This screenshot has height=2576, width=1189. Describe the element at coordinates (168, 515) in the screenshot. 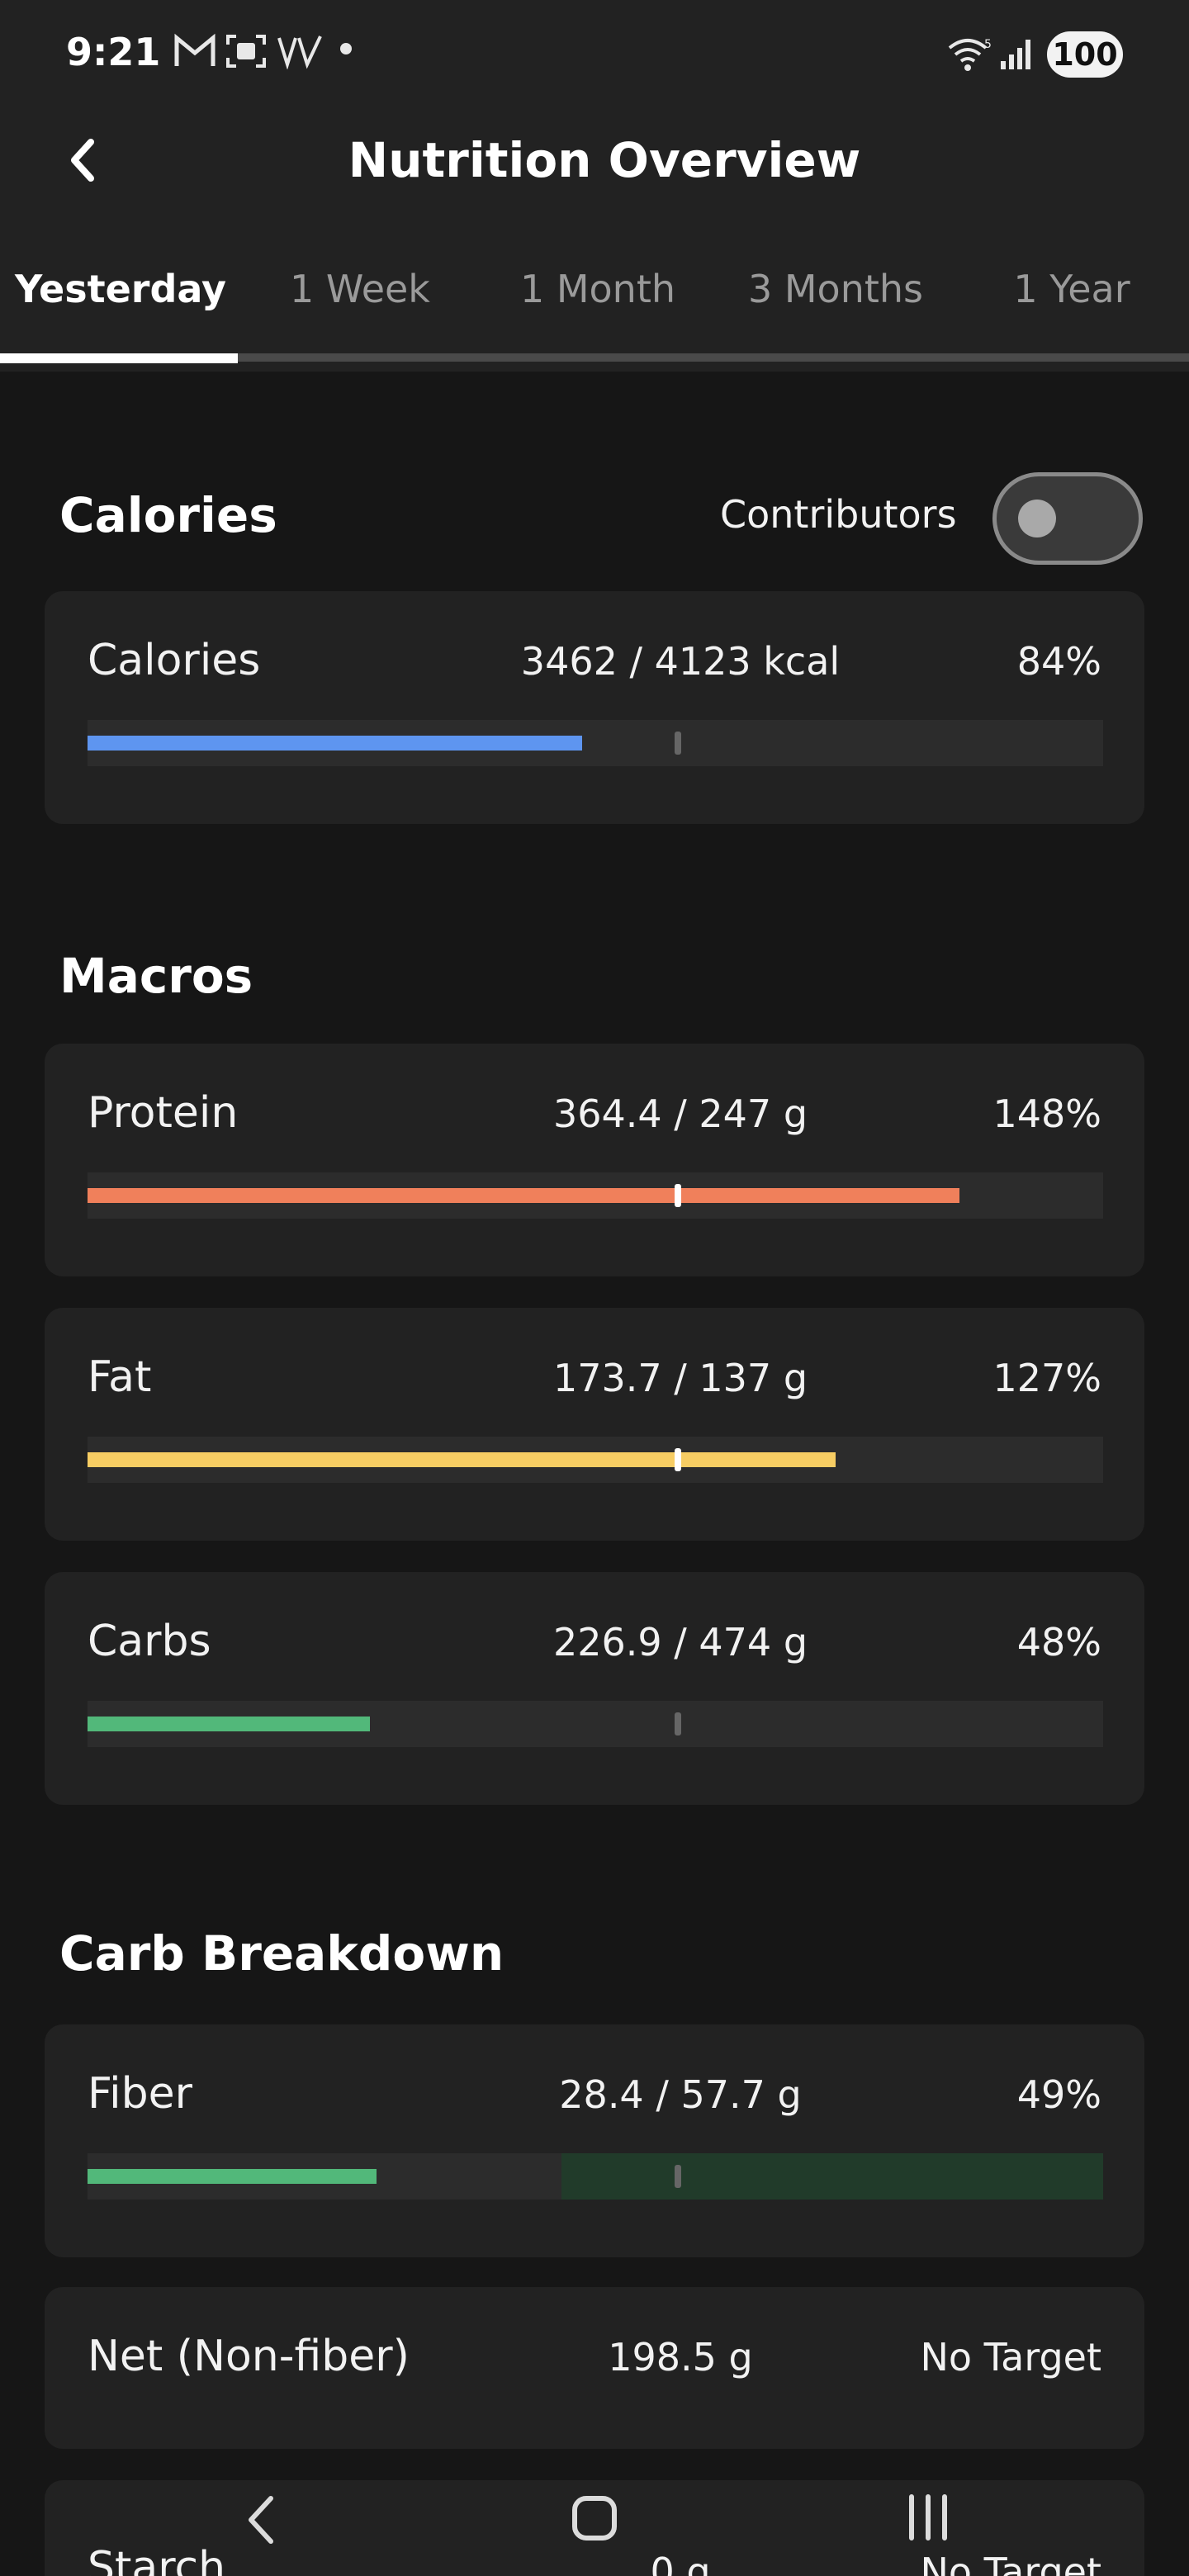

I see `calories-section-title: Calories` at that location.